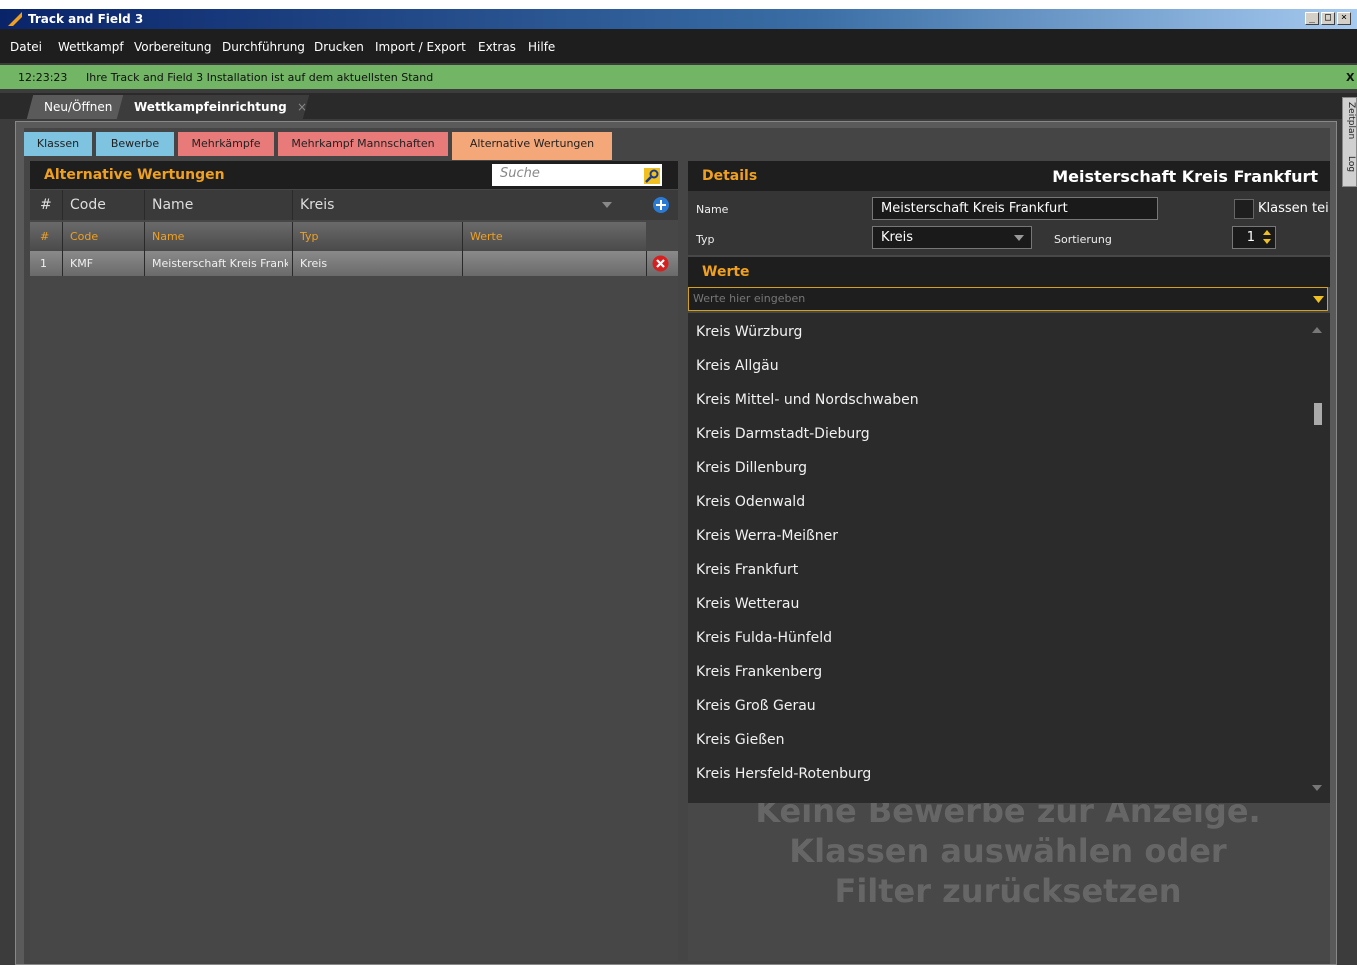 The height and width of the screenshot is (965, 1357). What do you see at coordinates (764, 638) in the screenshot?
I see `list-item: Kreis Fulda-Hünfeld` at bounding box center [764, 638].